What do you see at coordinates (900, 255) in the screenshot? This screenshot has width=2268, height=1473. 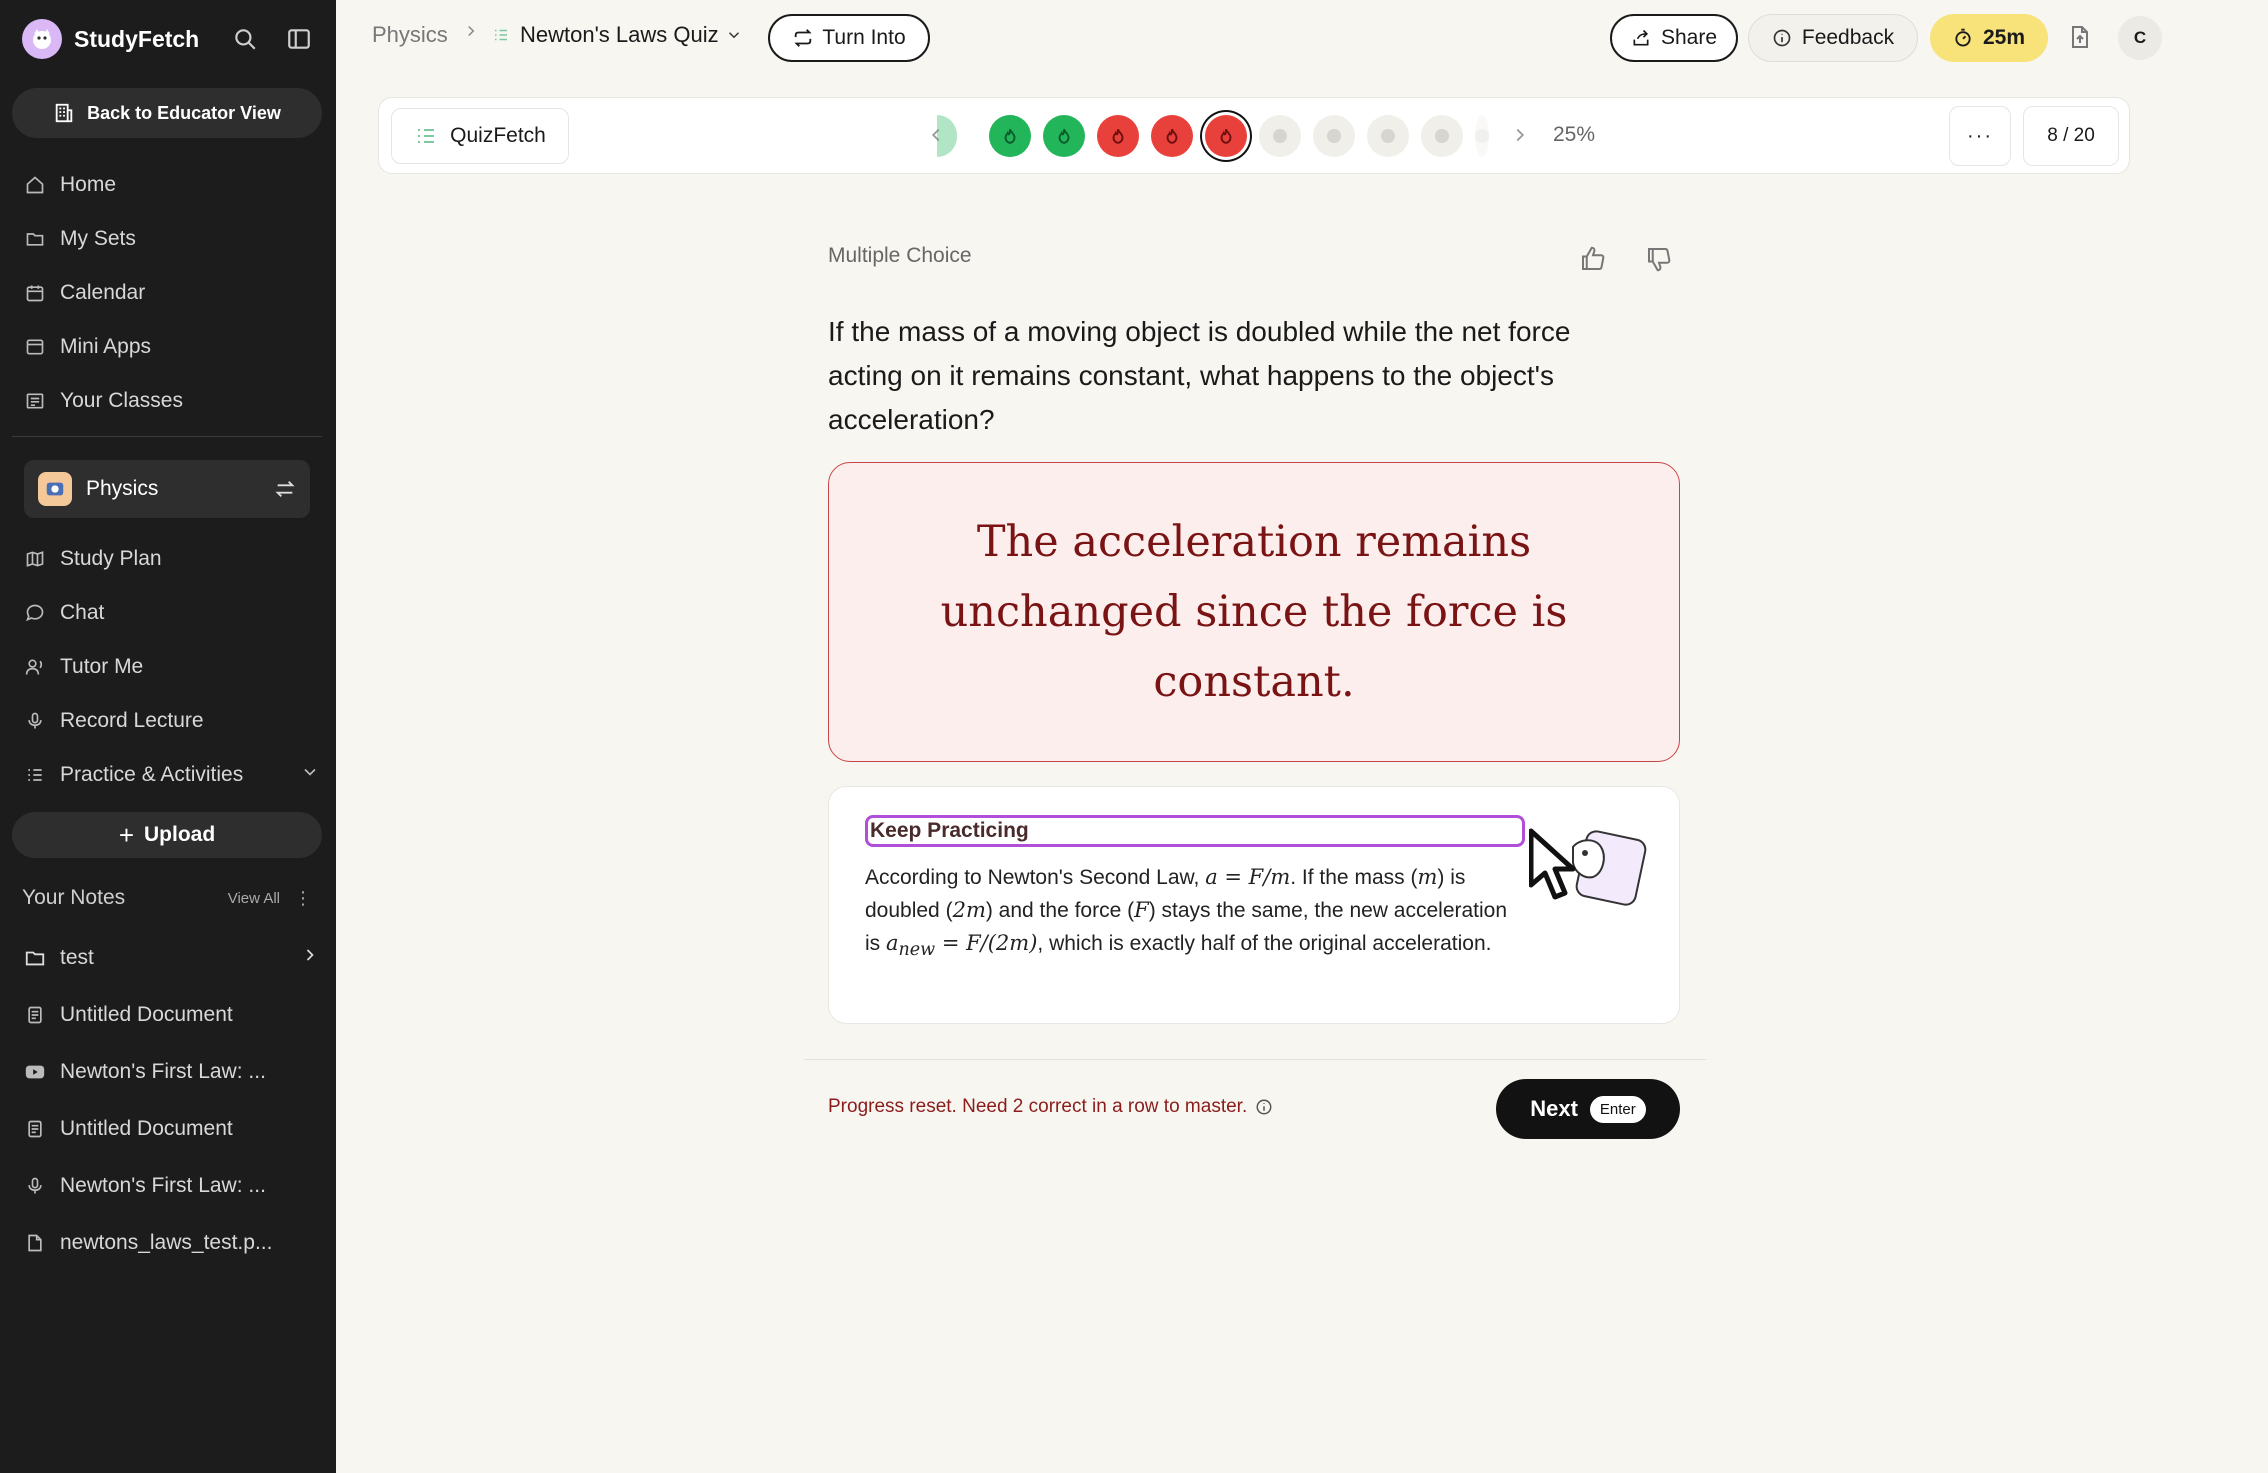 I see `question-type: Multiple Choice` at bounding box center [900, 255].